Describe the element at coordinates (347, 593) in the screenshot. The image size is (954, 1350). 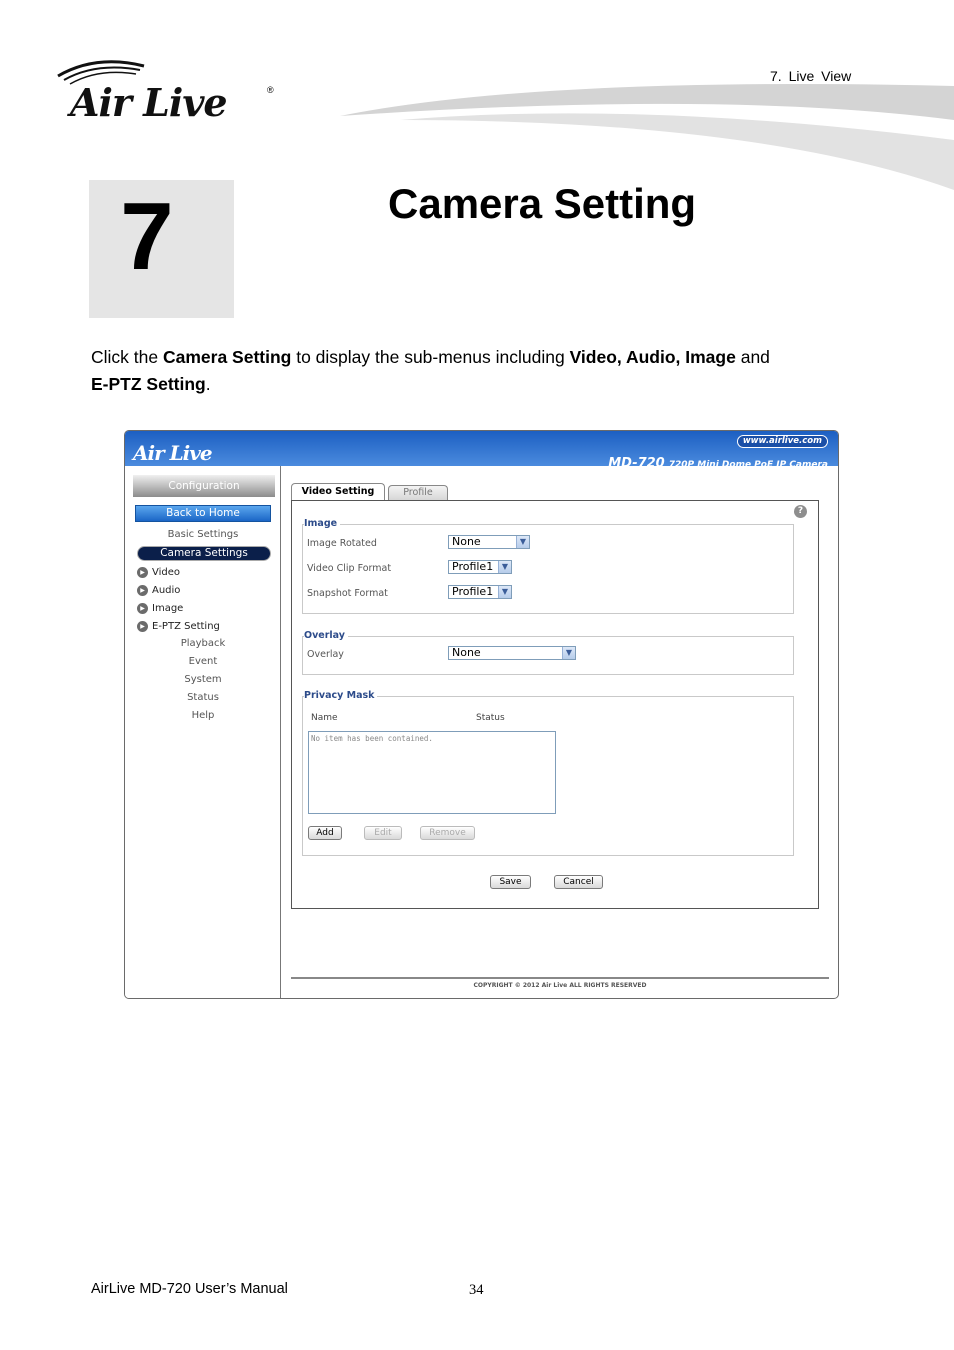
I see `snapshot-format-label: Snapshot Format` at that location.